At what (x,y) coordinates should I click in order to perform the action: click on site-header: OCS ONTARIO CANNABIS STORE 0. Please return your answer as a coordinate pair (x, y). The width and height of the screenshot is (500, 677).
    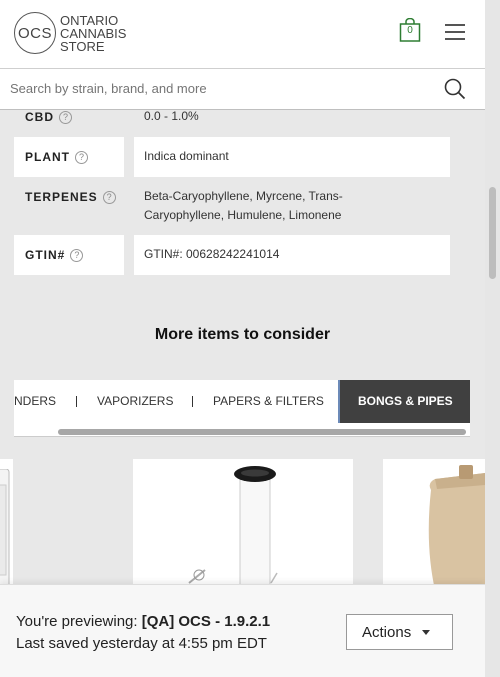
    Looking at the image, I should click on (242, 34).